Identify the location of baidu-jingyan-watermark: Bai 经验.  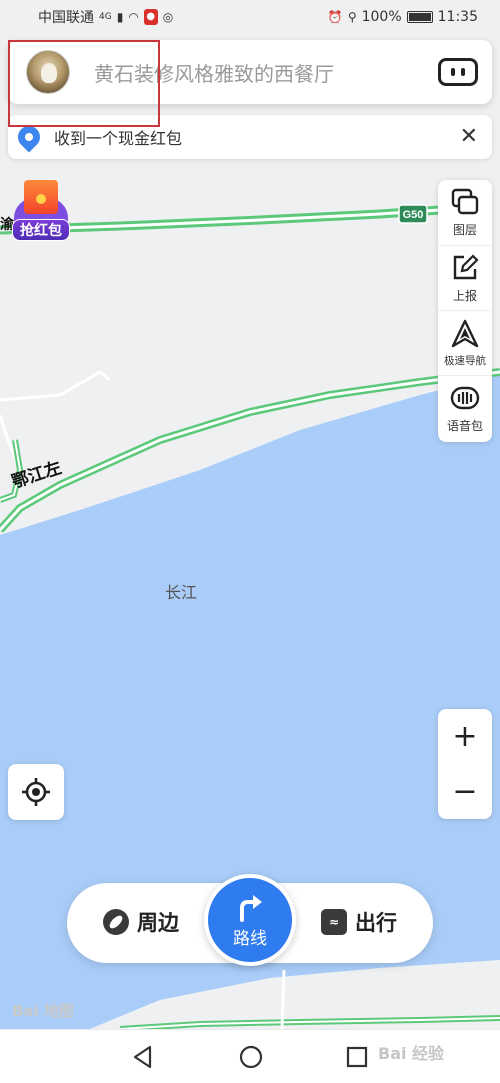
(411, 1053).